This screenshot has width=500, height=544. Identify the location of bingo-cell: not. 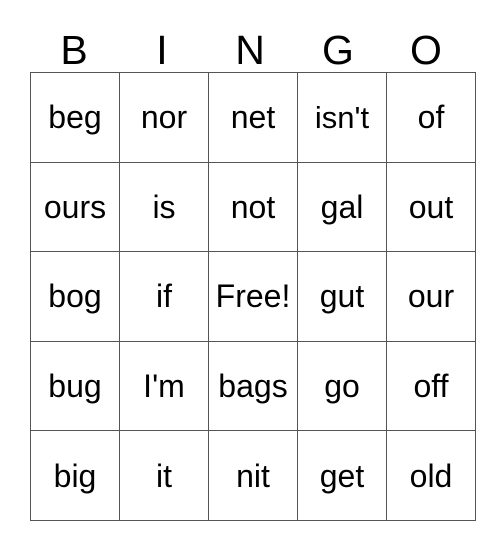
(253, 207).